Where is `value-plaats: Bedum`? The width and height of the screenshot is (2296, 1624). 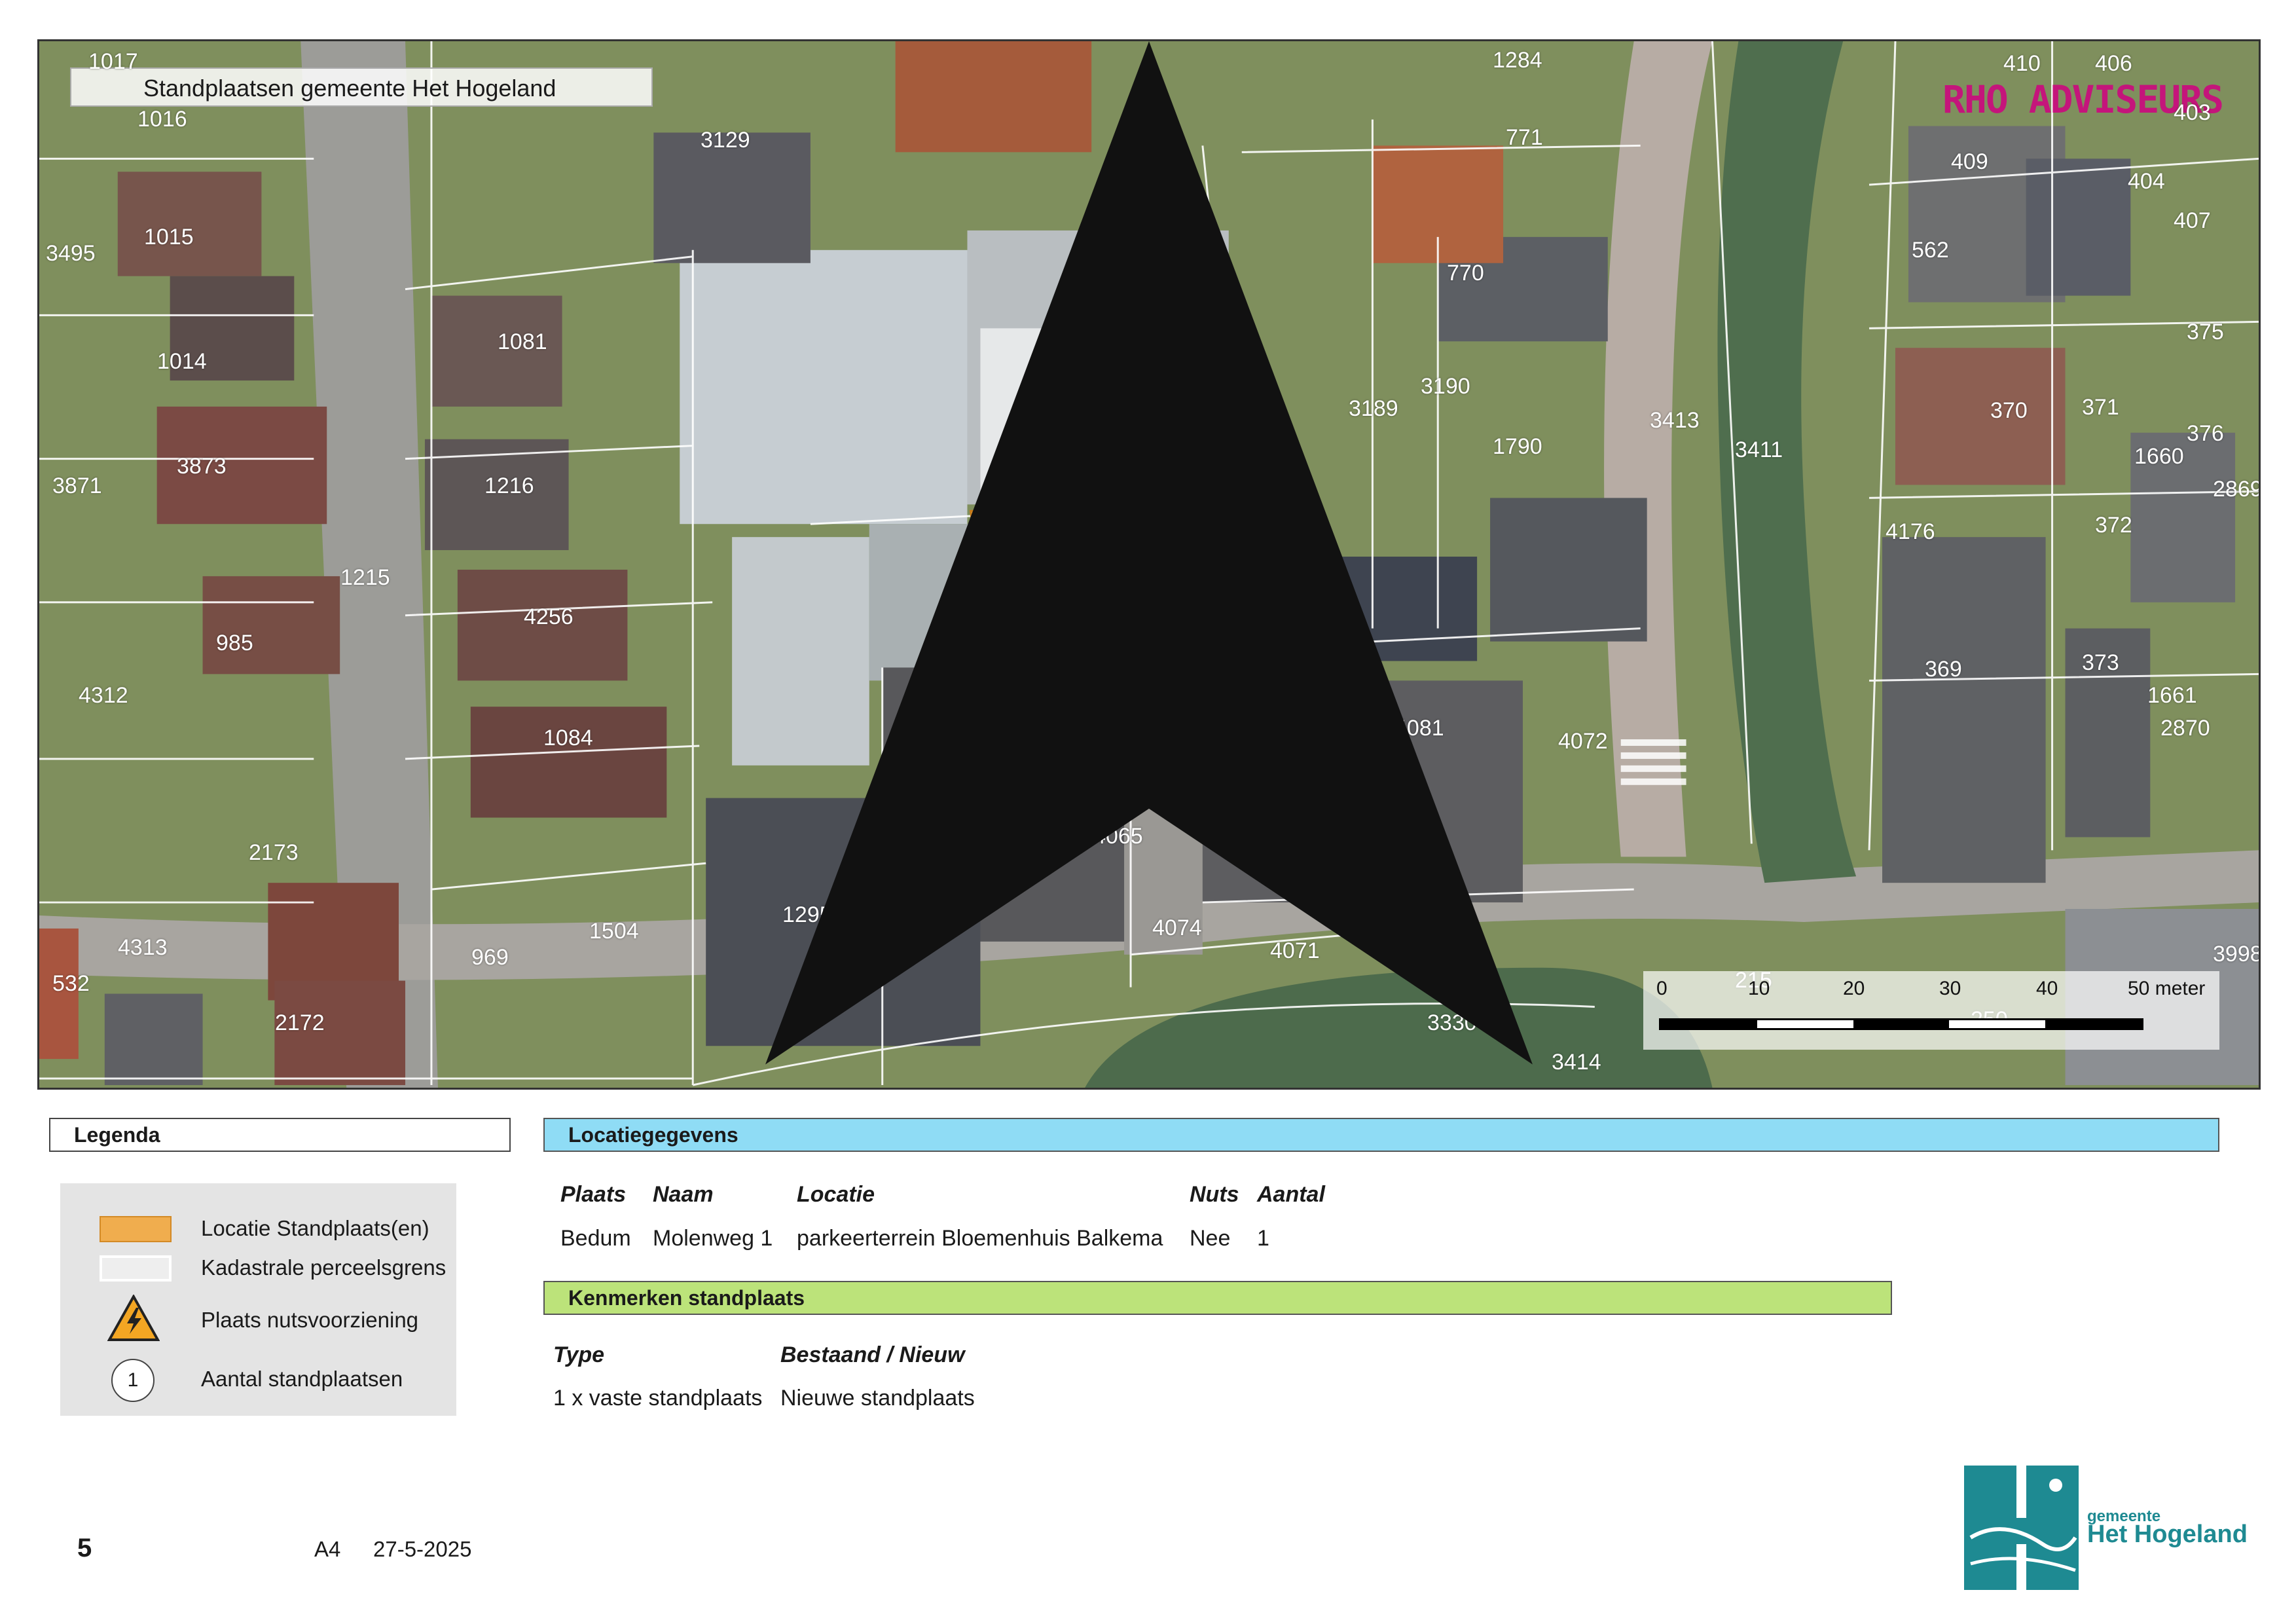
value-plaats: Bedum is located at coordinates (595, 1238).